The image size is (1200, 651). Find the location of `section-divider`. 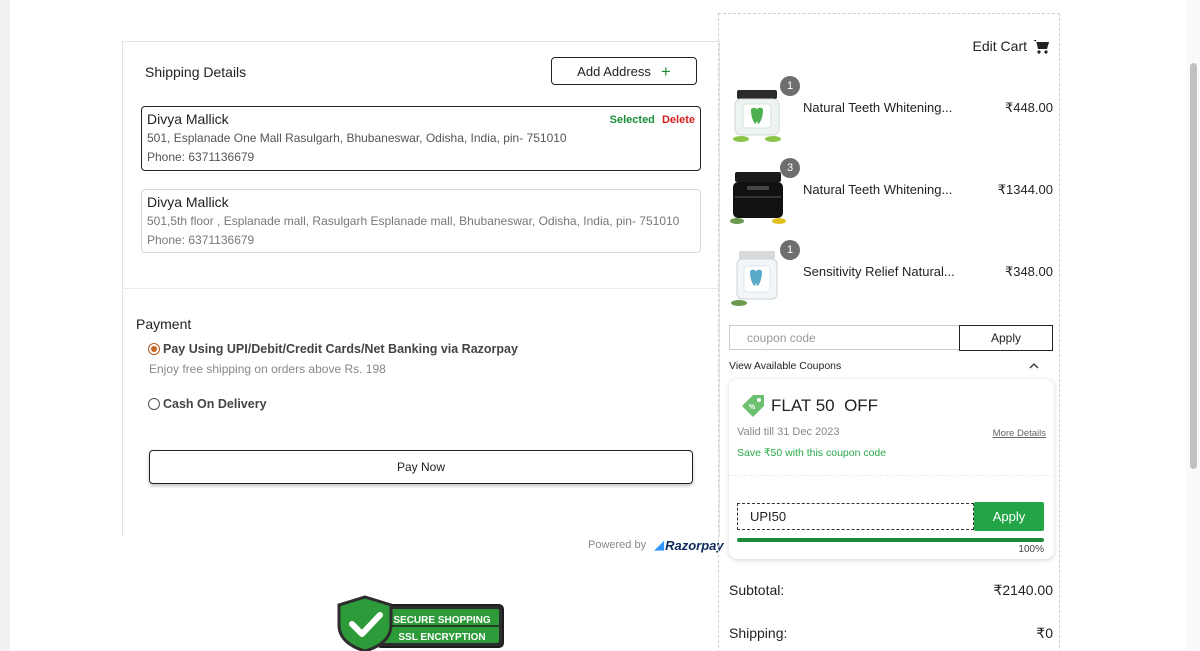

section-divider is located at coordinates (421, 288).